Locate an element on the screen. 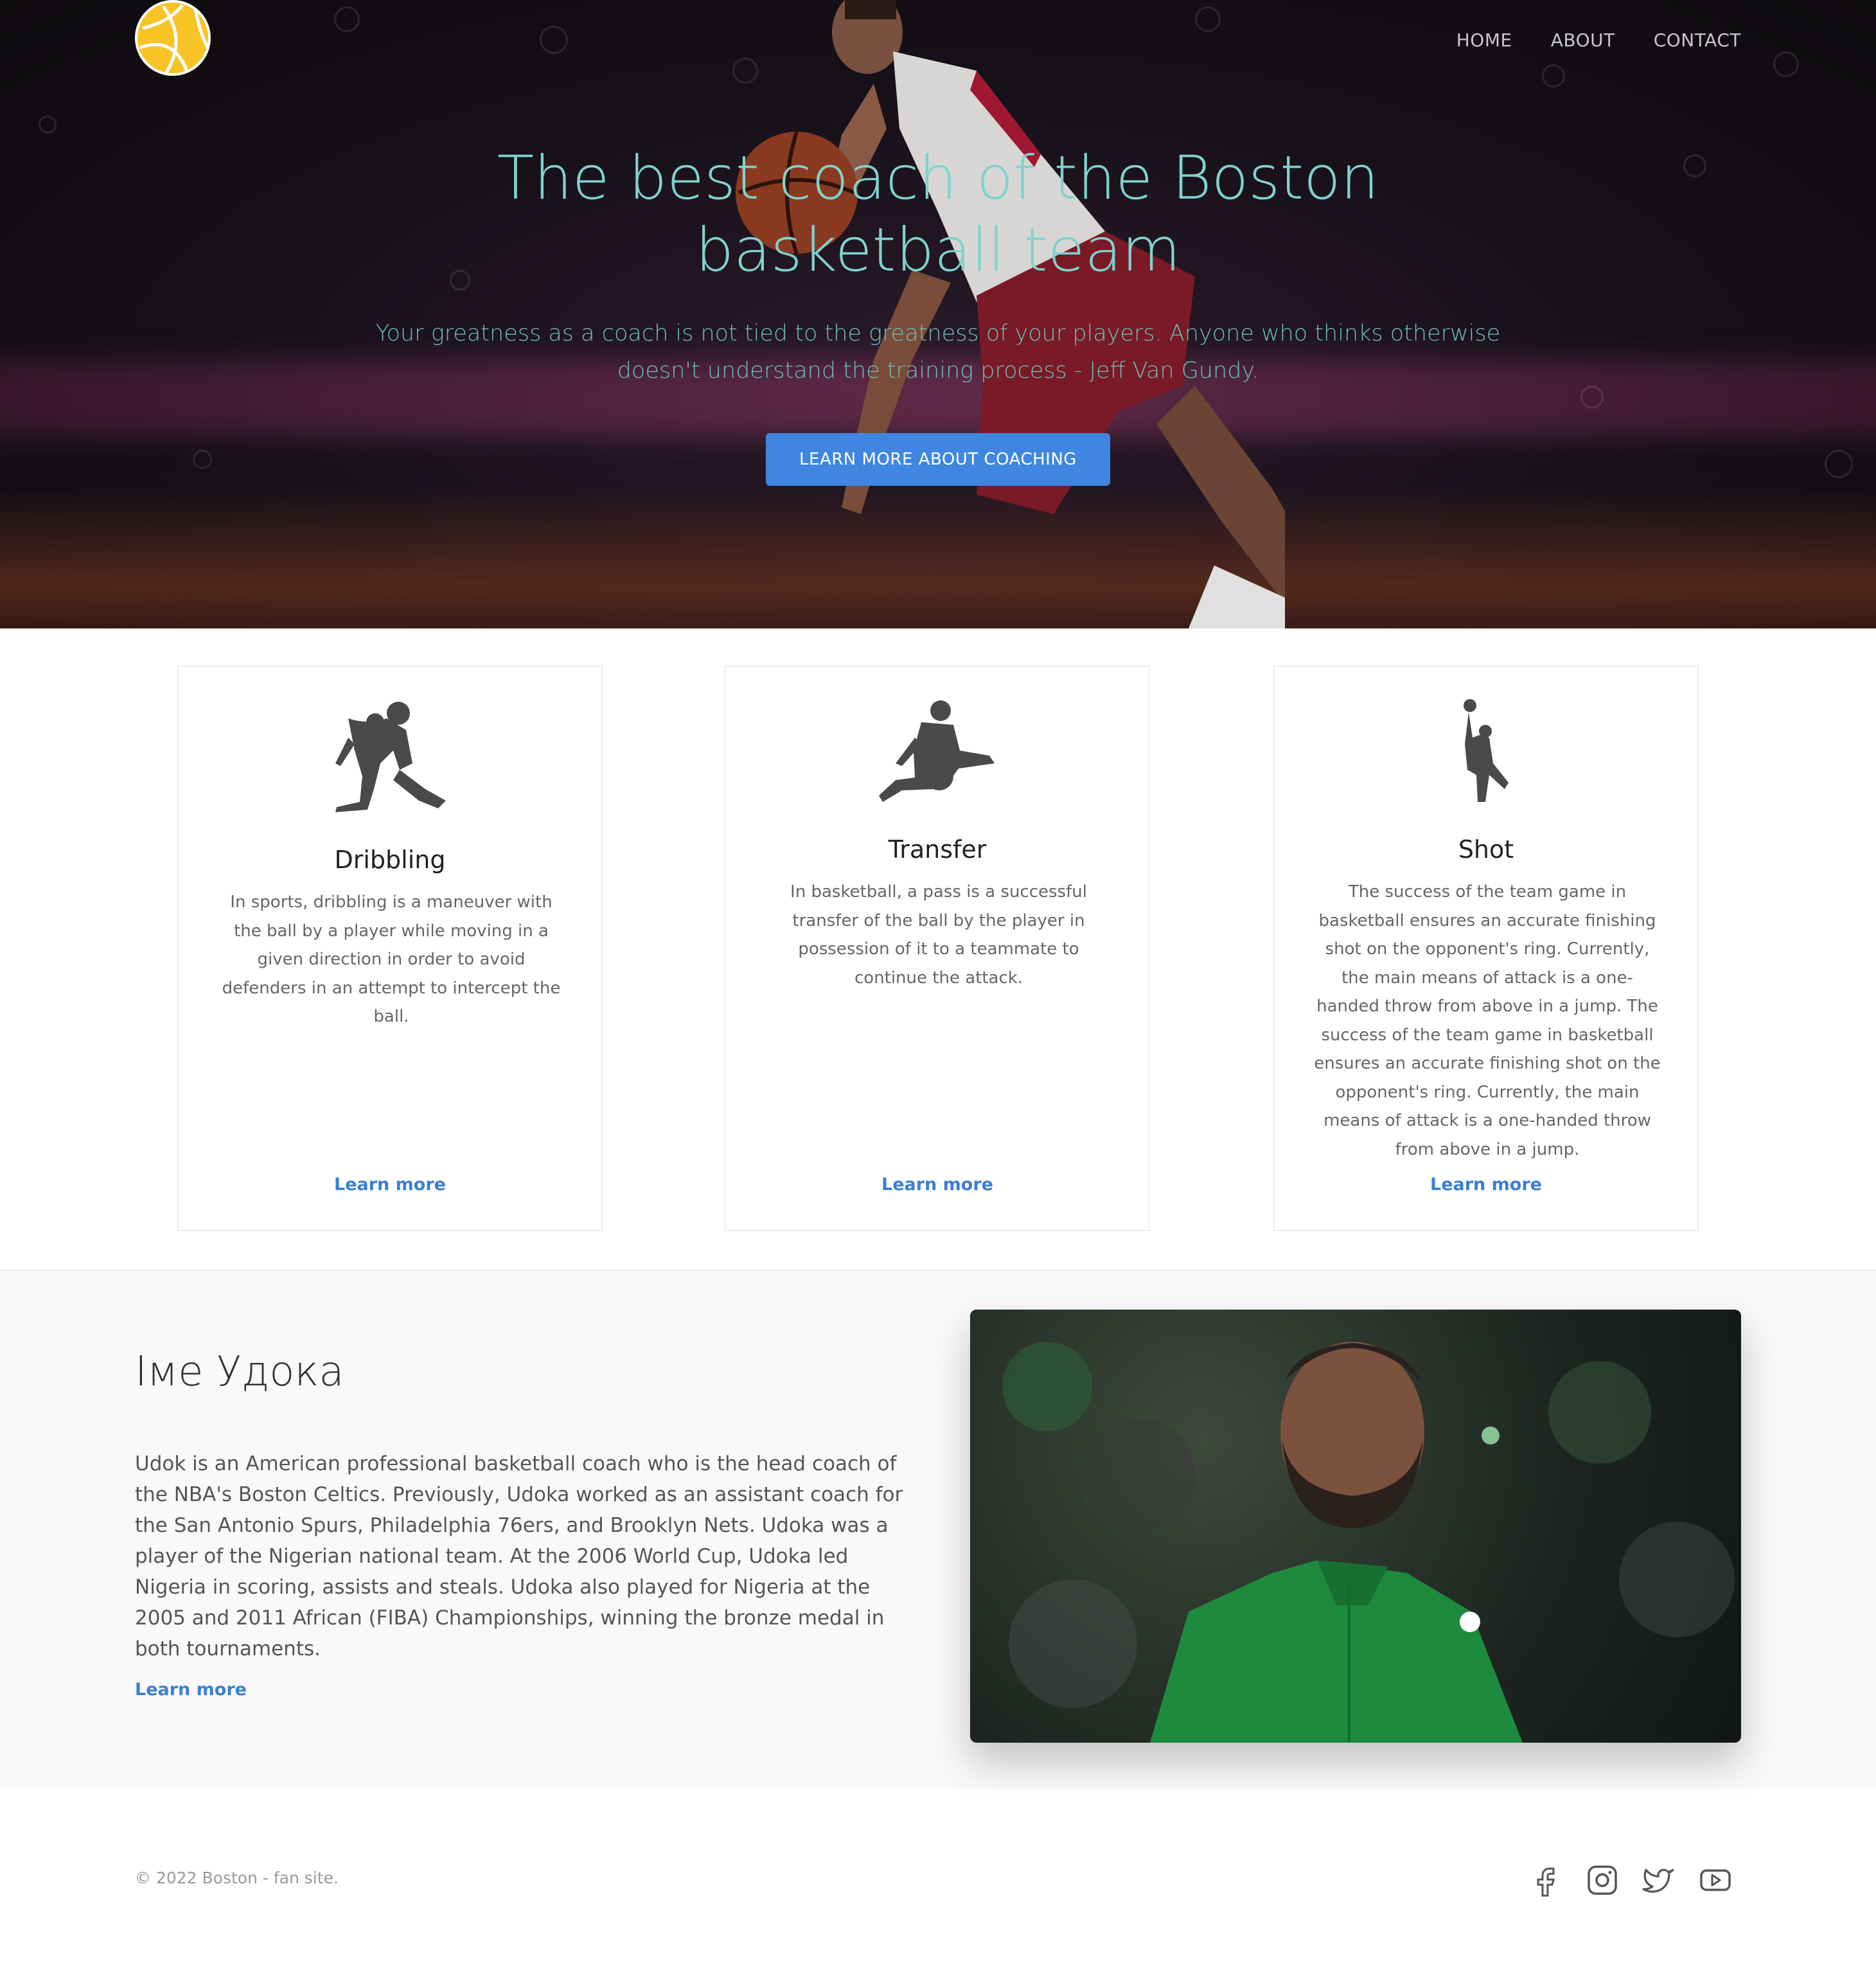 The image size is (1876, 1983). feature-title: Shot is located at coordinates (1486, 849).